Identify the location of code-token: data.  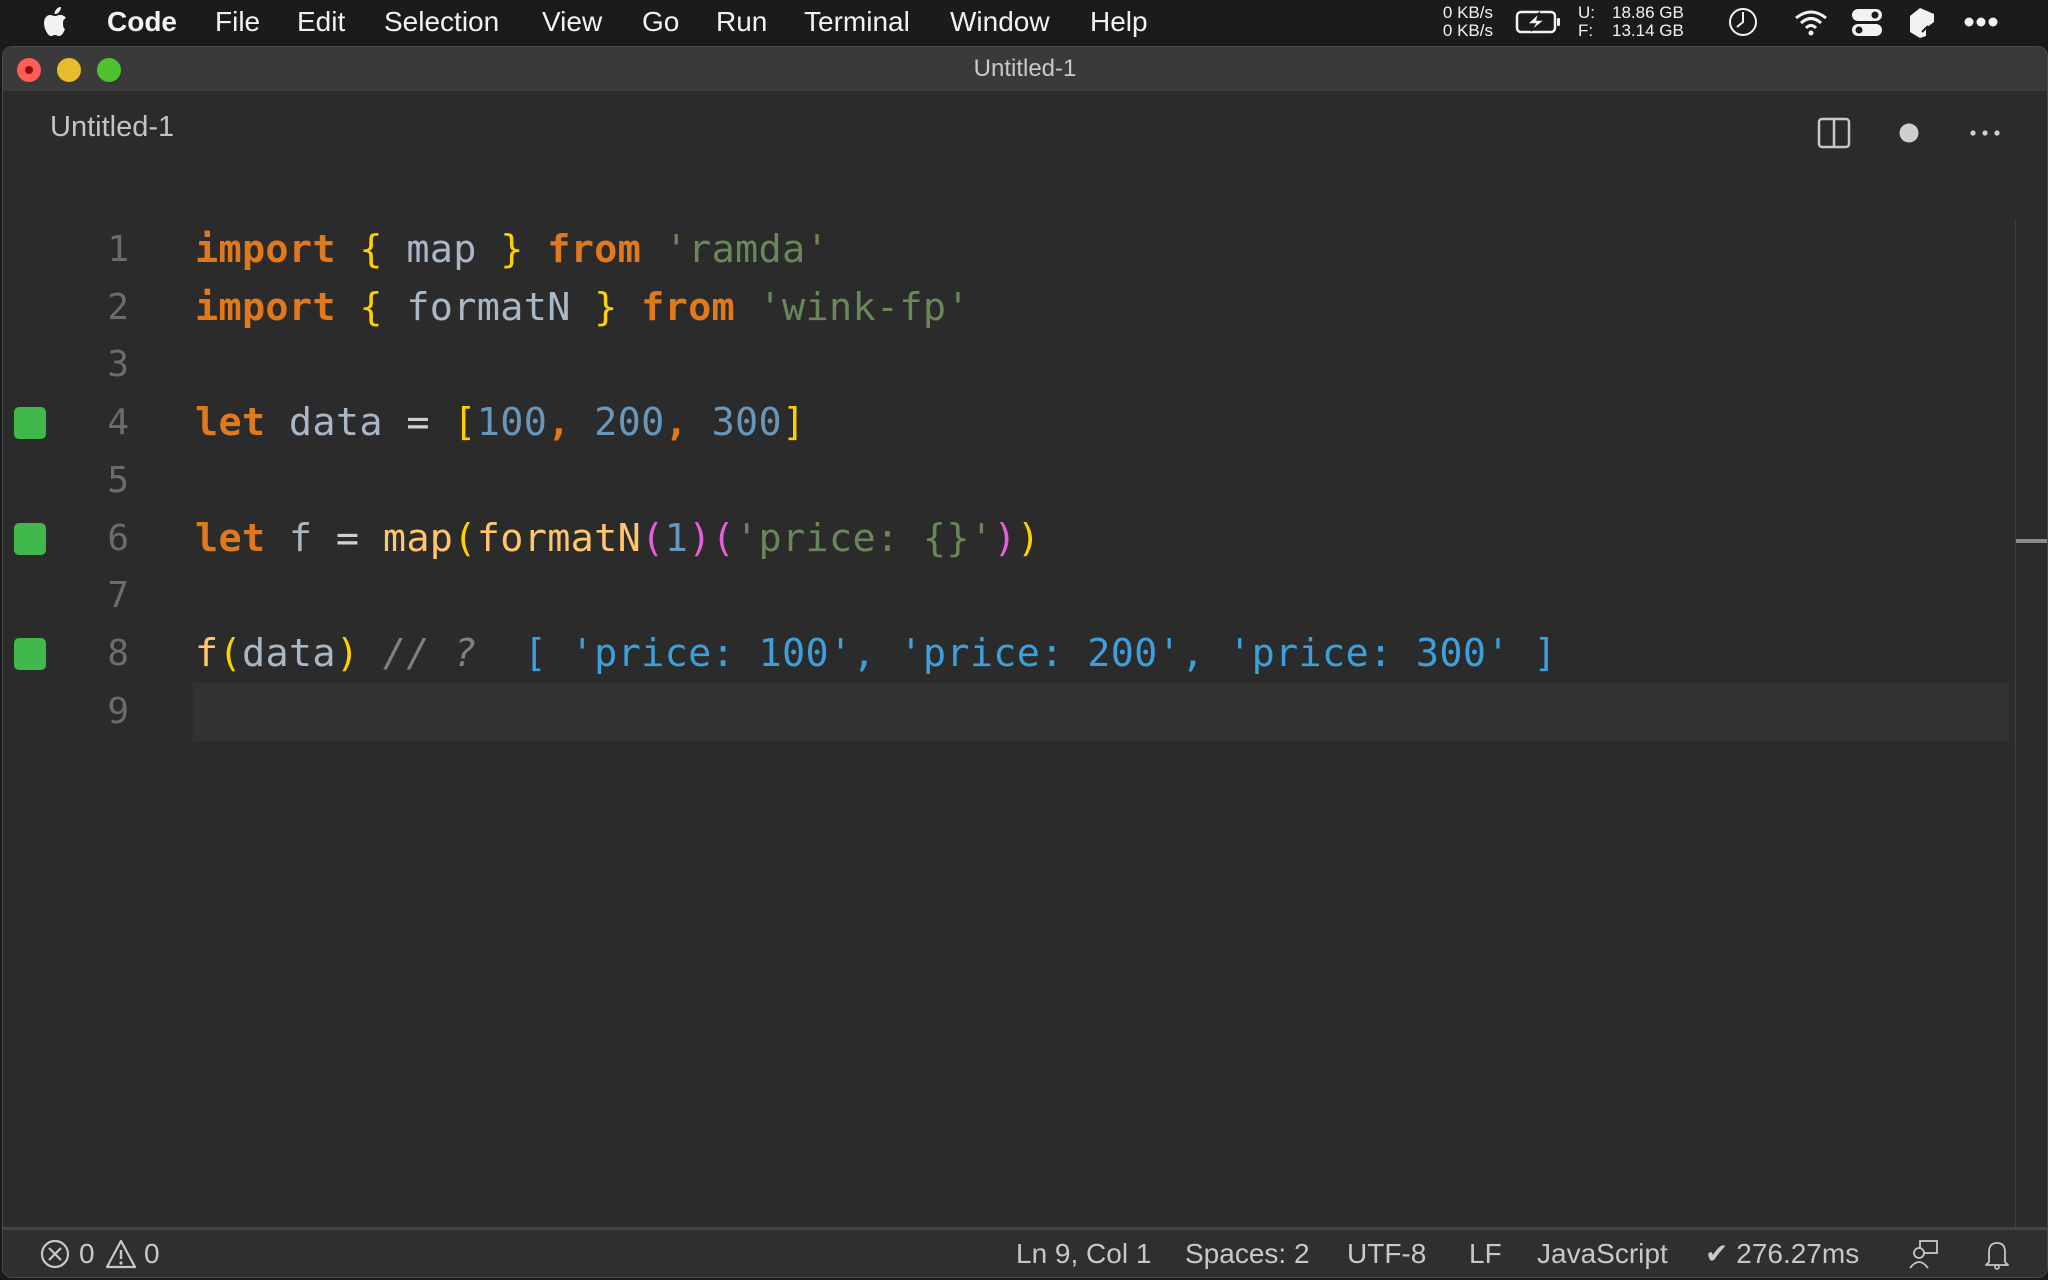
(336, 423).